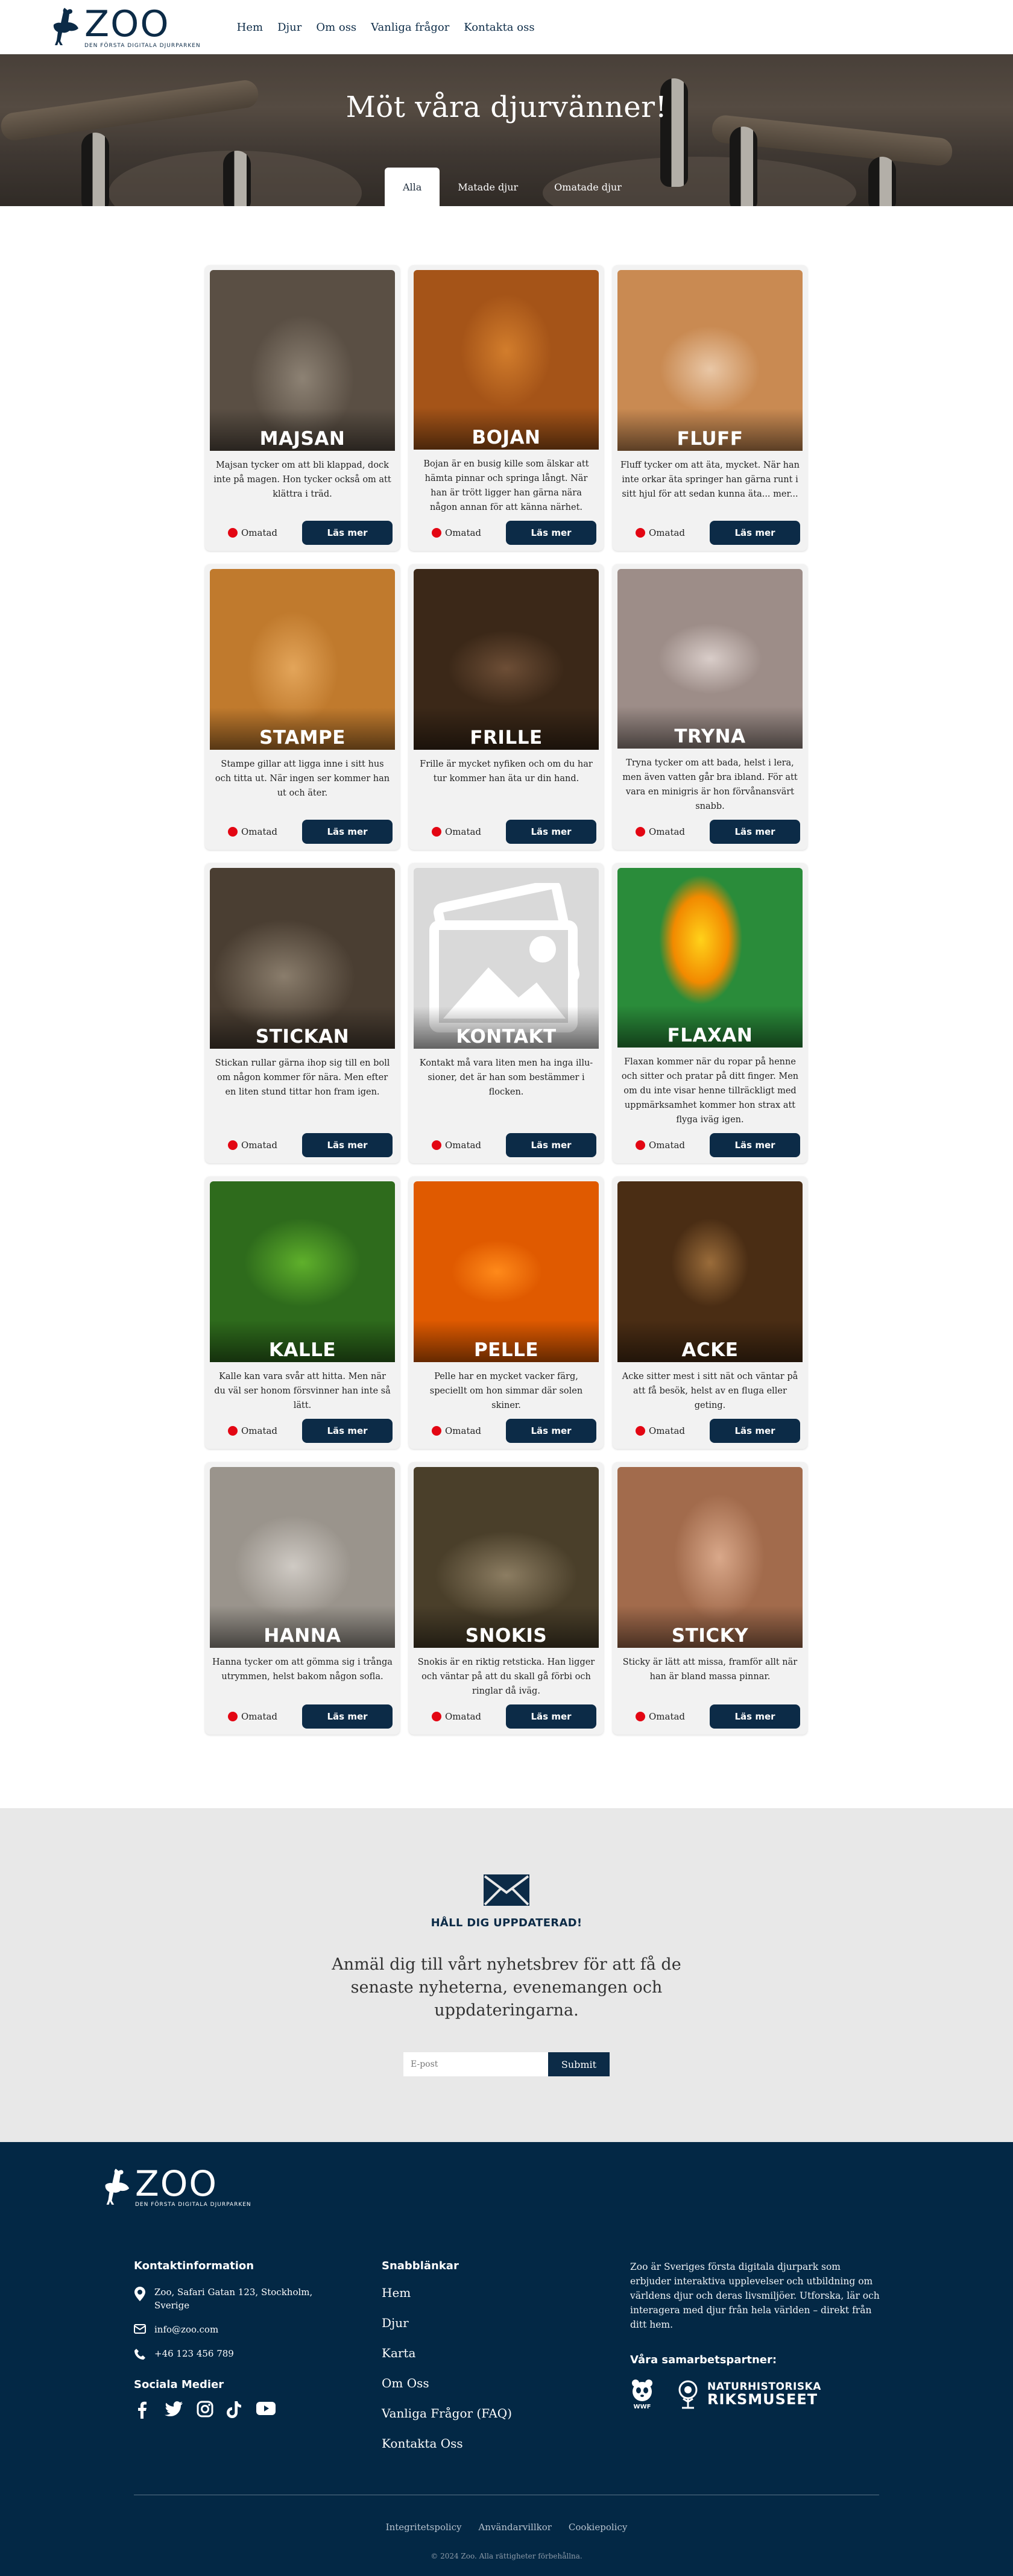 The width and height of the screenshot is (1013, 2576). Describe the element at coordinates (478, 2443) in the screenshot. I see `footer-link-kontakt: Kontakta Oss` at that location.